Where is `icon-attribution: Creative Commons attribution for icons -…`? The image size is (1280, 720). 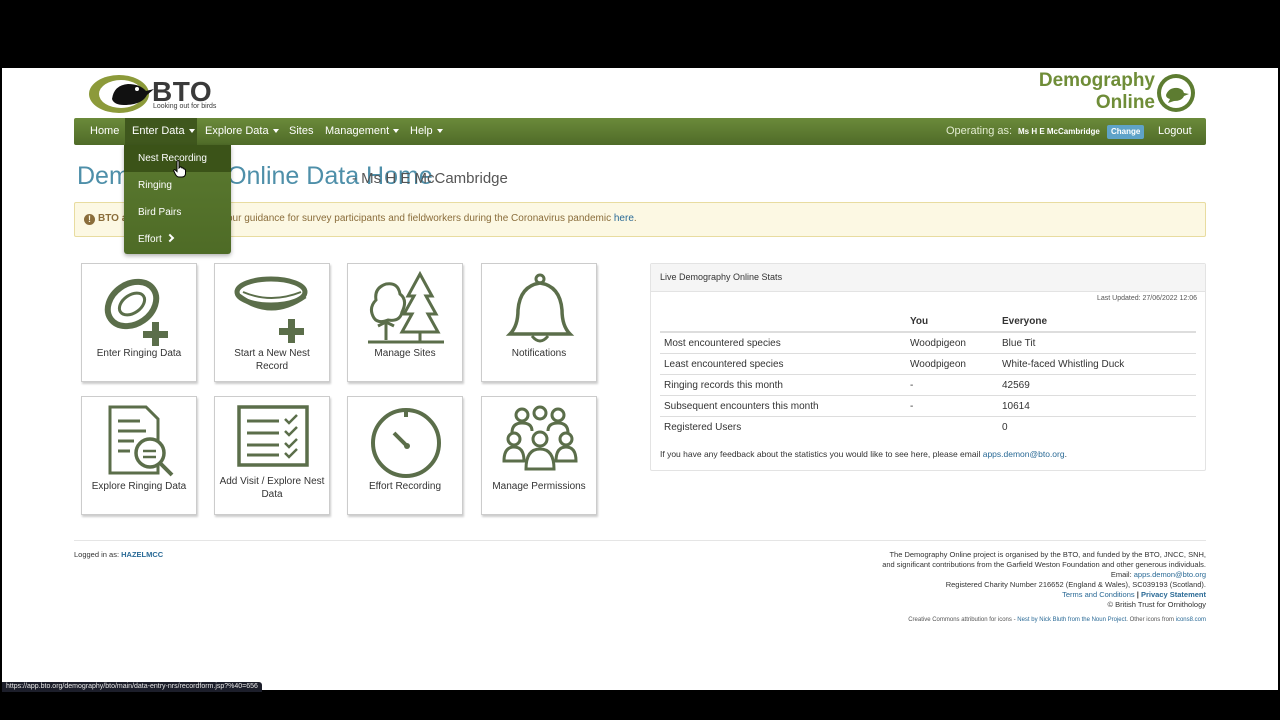
icon-attribution: Creative Commons attribution for icons -… is located at coordinates (904, 620).